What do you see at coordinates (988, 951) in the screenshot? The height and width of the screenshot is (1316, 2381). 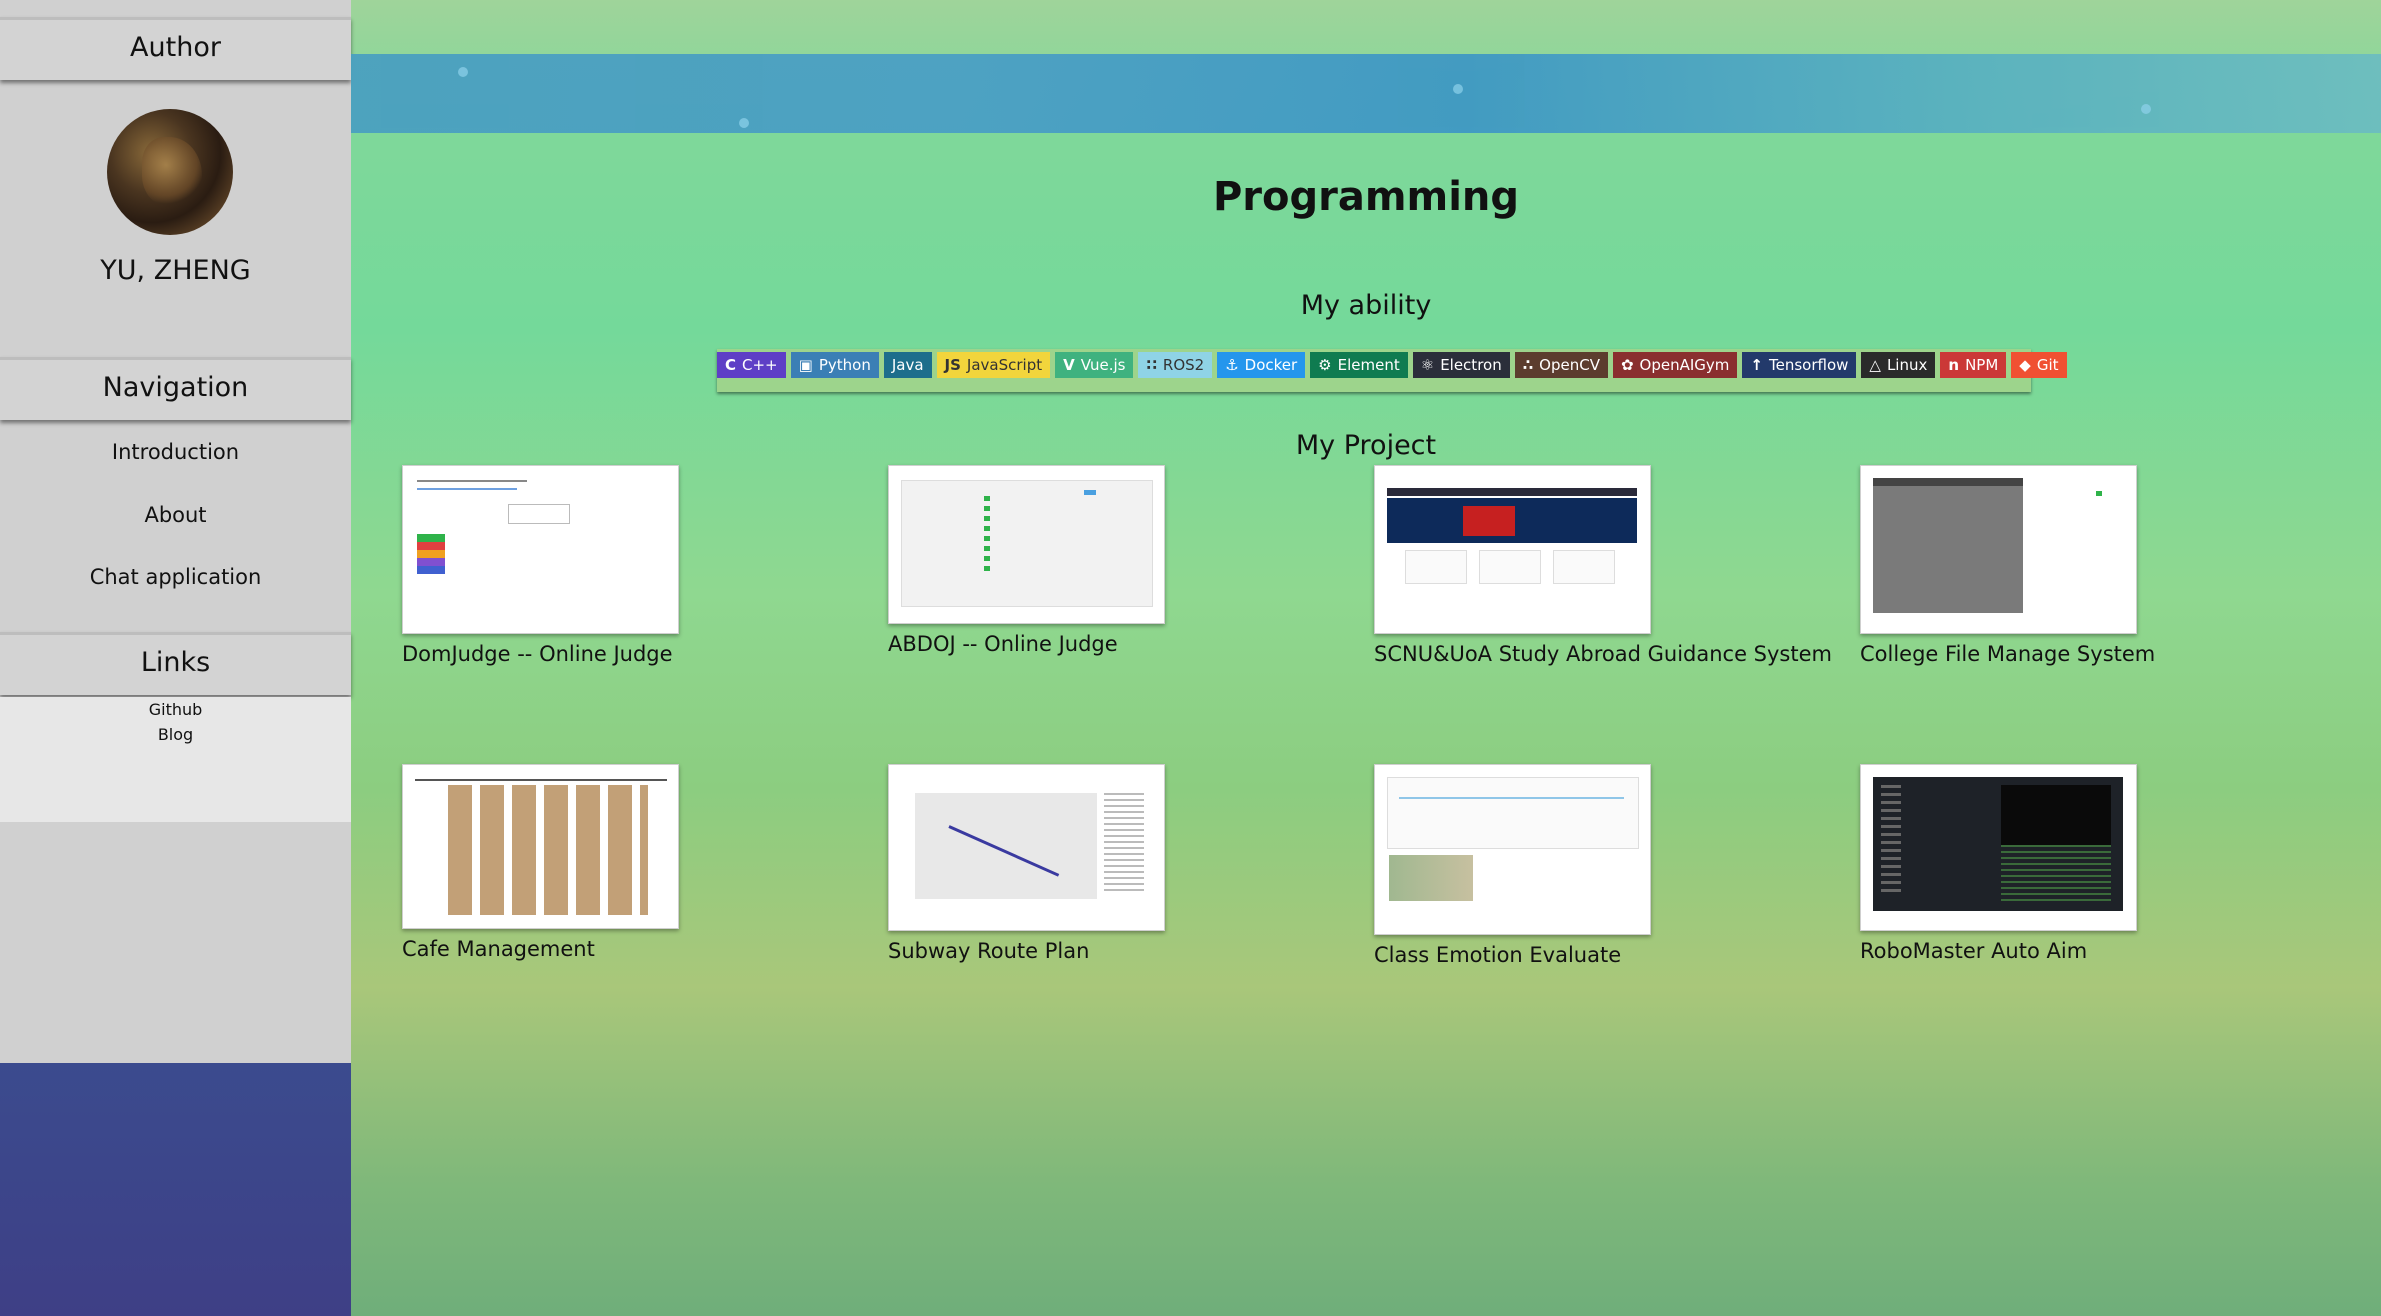 I see `project-label: Subway Route Plan` at bounding box center [988, 951].